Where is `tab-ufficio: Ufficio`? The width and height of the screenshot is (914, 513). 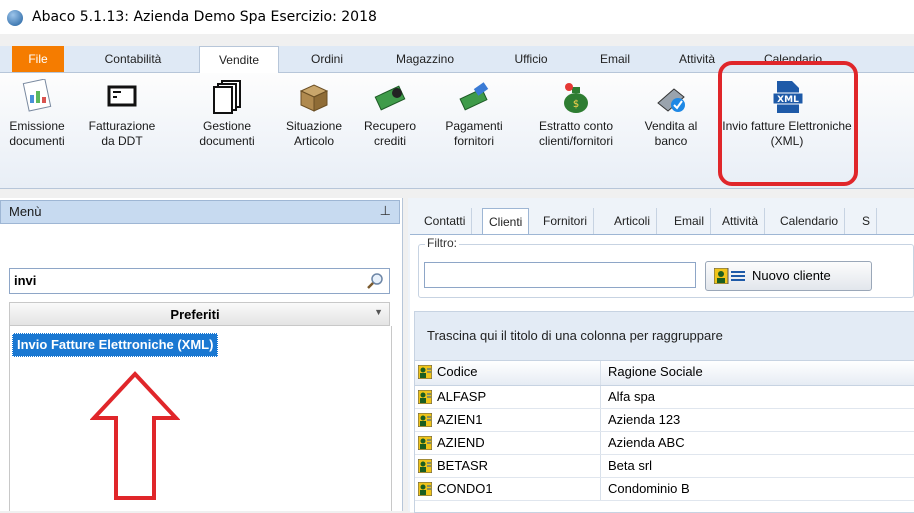 tab-ufficio: Ufficio is located at coordinates (531, 59).